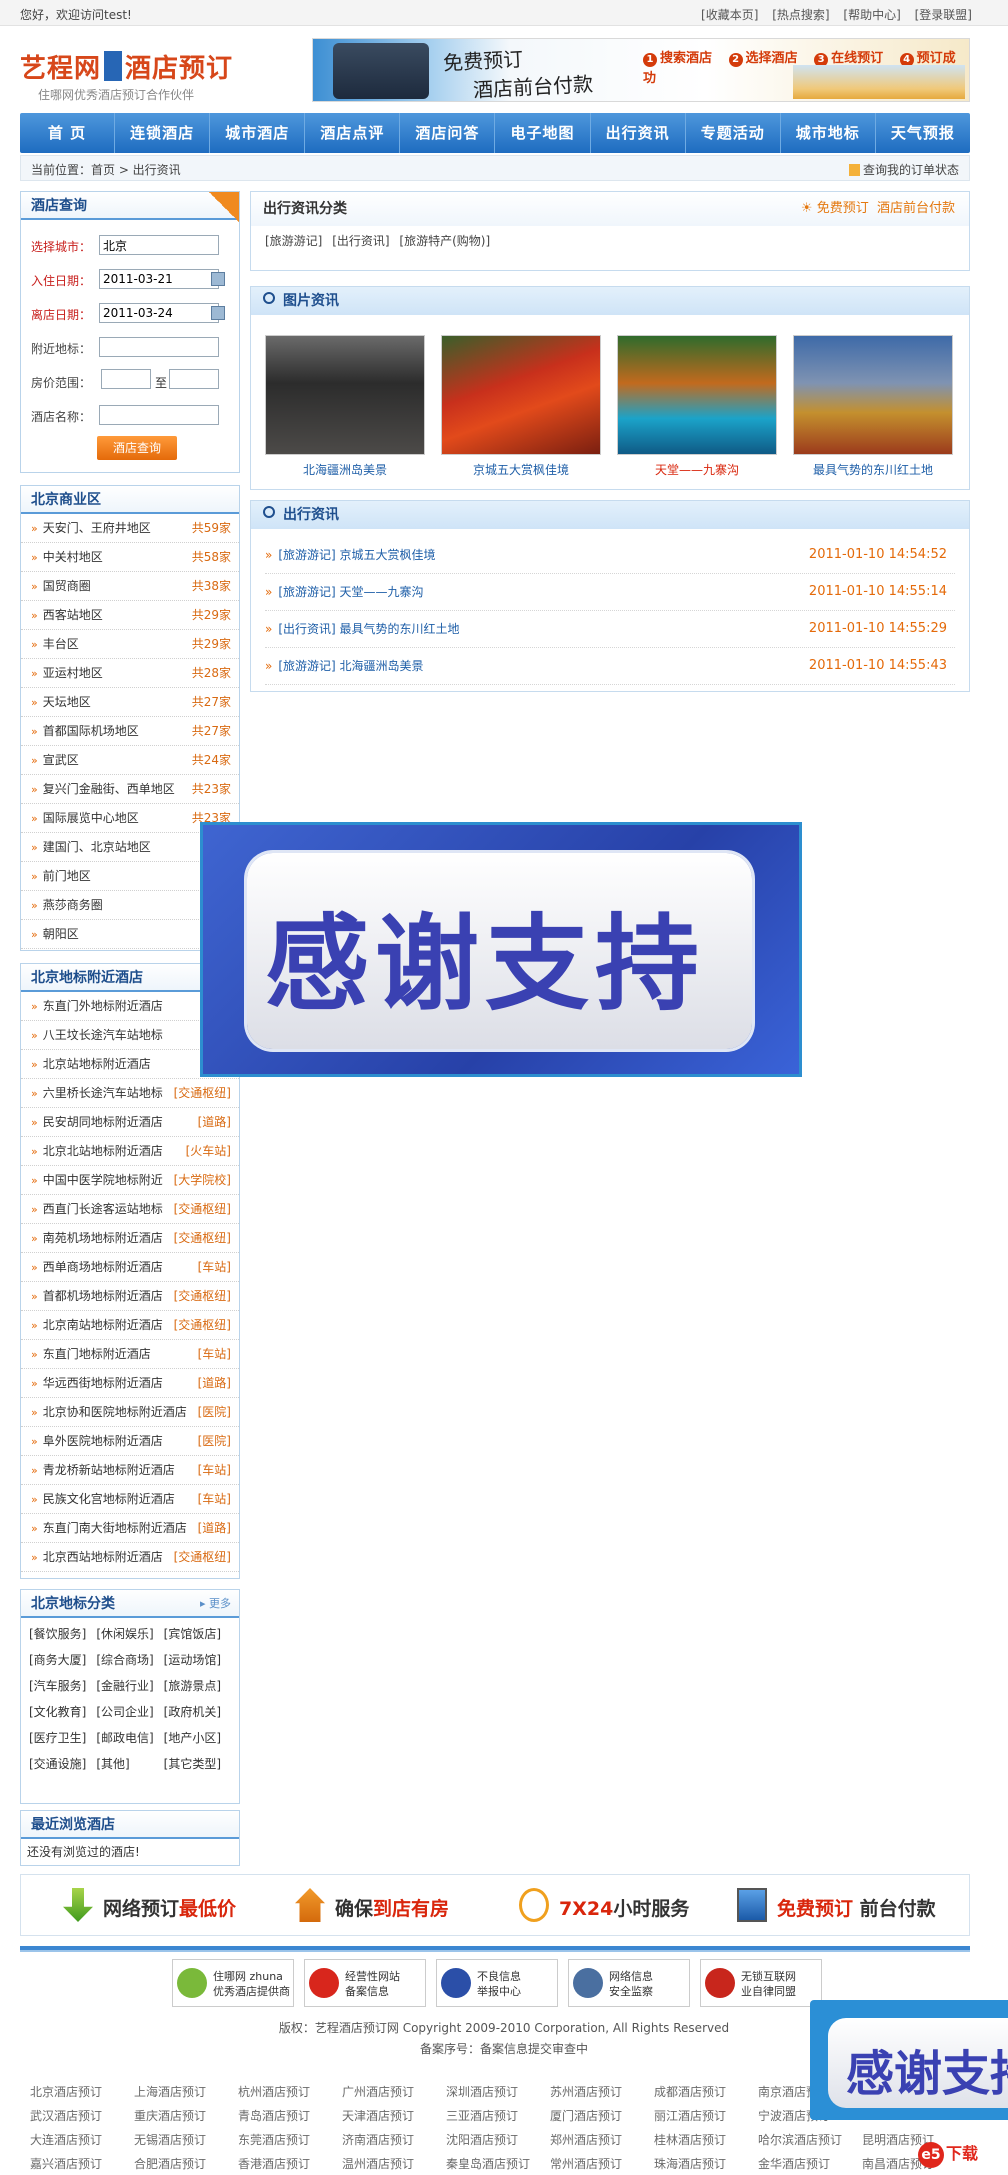 The image size is (1008, 2175). What do you see at coordinates (197, 1763) in the screenshot?
I see `category-link: [其它类型]` at bounding box center [197, 1763].